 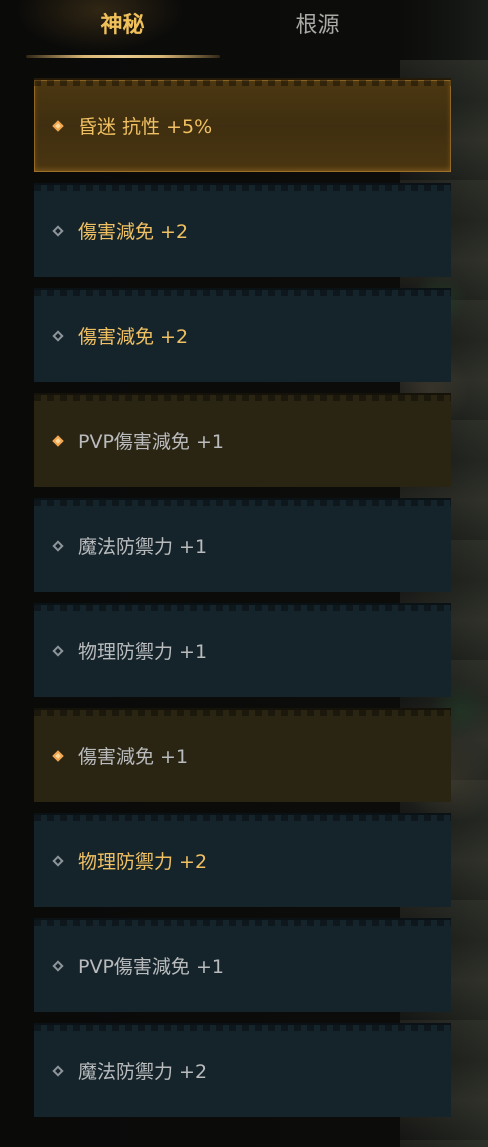 What do you see at coordinates (242, 230) in the screenshot?
I see `stat-row-2: 傷害減免 +2` at bounding box center [242, 230].